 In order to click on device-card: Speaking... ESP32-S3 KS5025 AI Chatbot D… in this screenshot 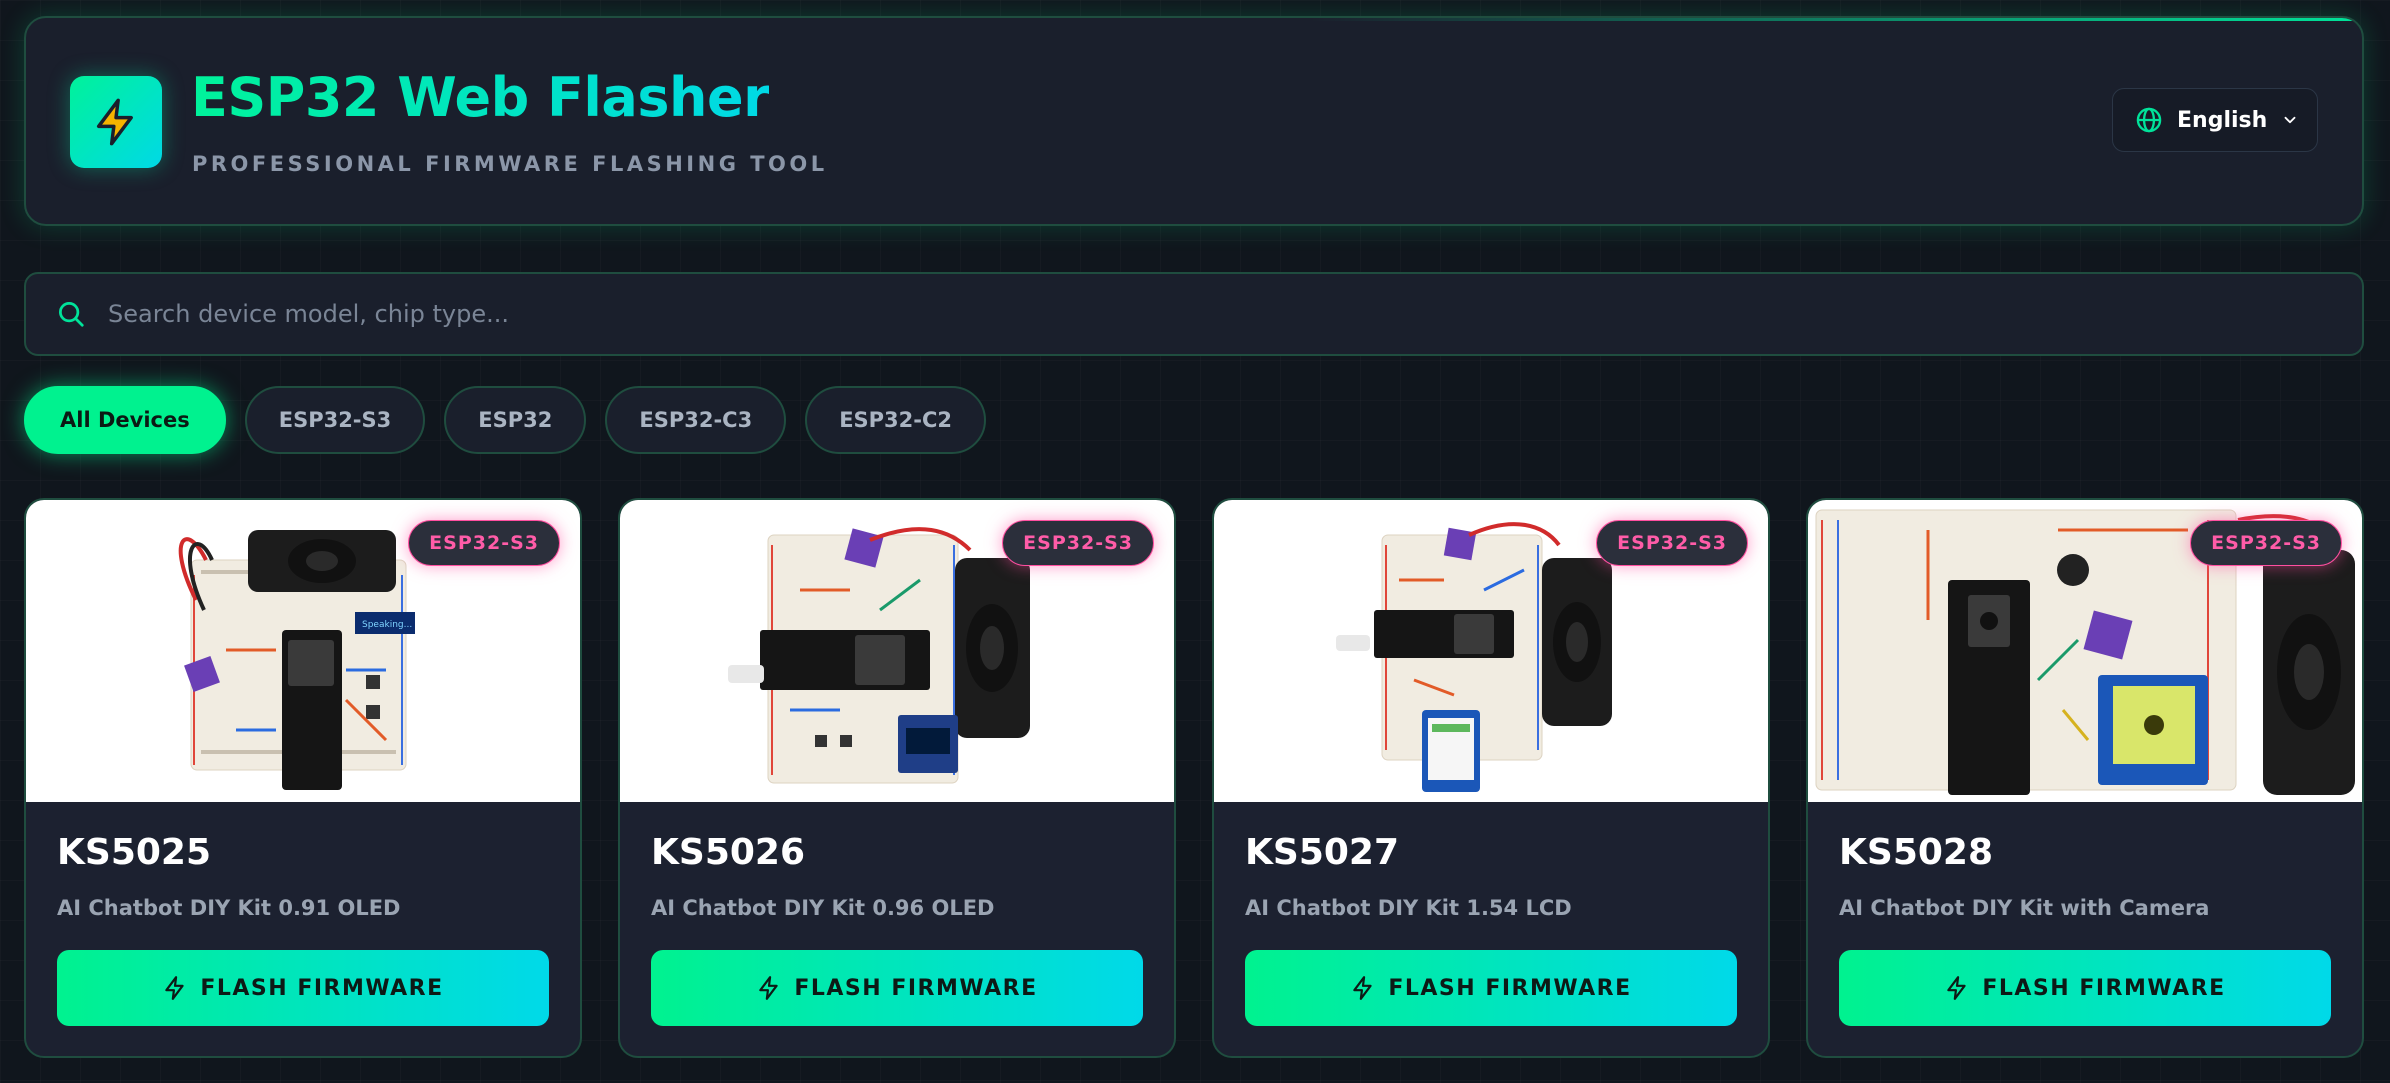, I will do `click(303, 778)`.